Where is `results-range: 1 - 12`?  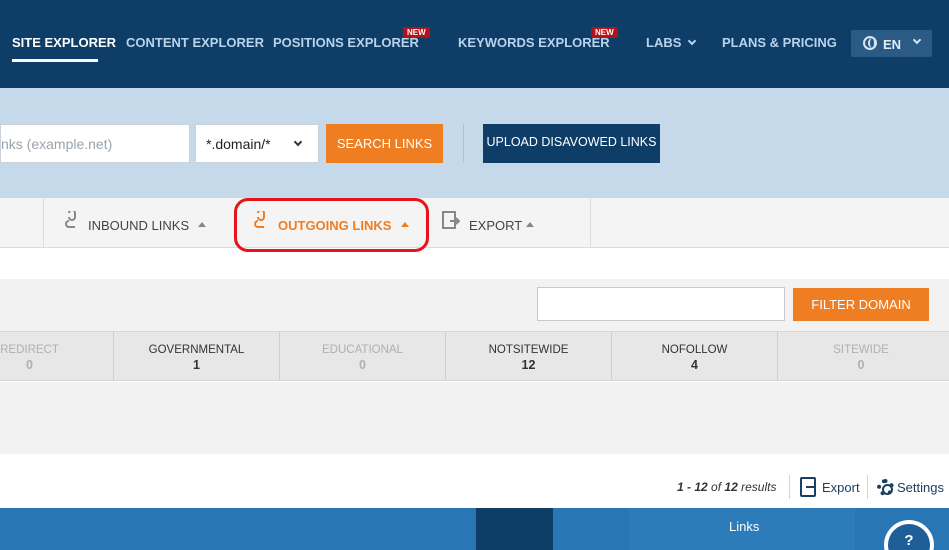 results-range: 1 - 12 is located at coordinates (692, 487).